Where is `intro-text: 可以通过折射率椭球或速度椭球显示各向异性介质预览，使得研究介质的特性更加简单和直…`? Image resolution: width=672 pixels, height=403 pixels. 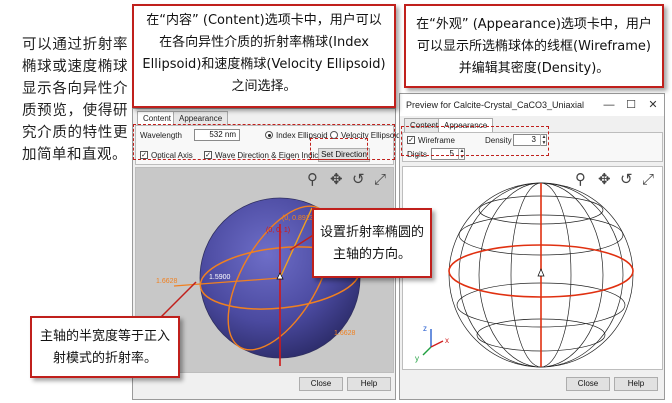 intro-text: 可以通过折射率椭球或速度椭球显示各向异性介质预览，使得研究介质的特性更加简单和直… is located at coordinates (75, 100).